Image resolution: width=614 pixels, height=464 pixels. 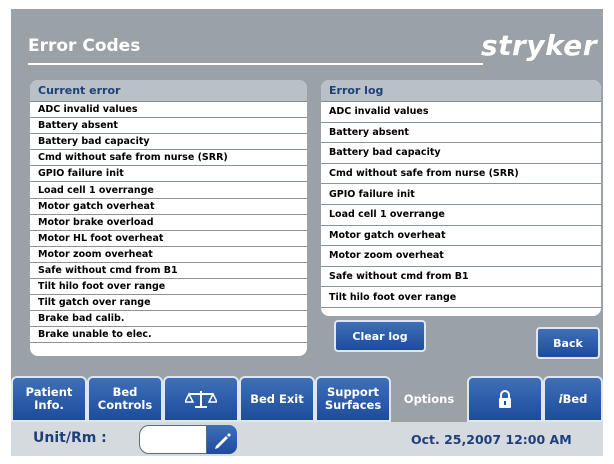 I want to click on tab-scale, so click(x=201, y=399).